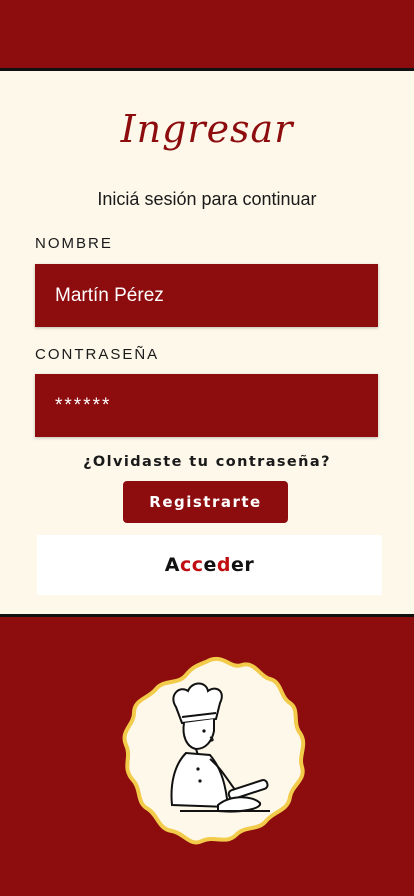  I want to click on register-button: Registrarte, so click(205, 502).